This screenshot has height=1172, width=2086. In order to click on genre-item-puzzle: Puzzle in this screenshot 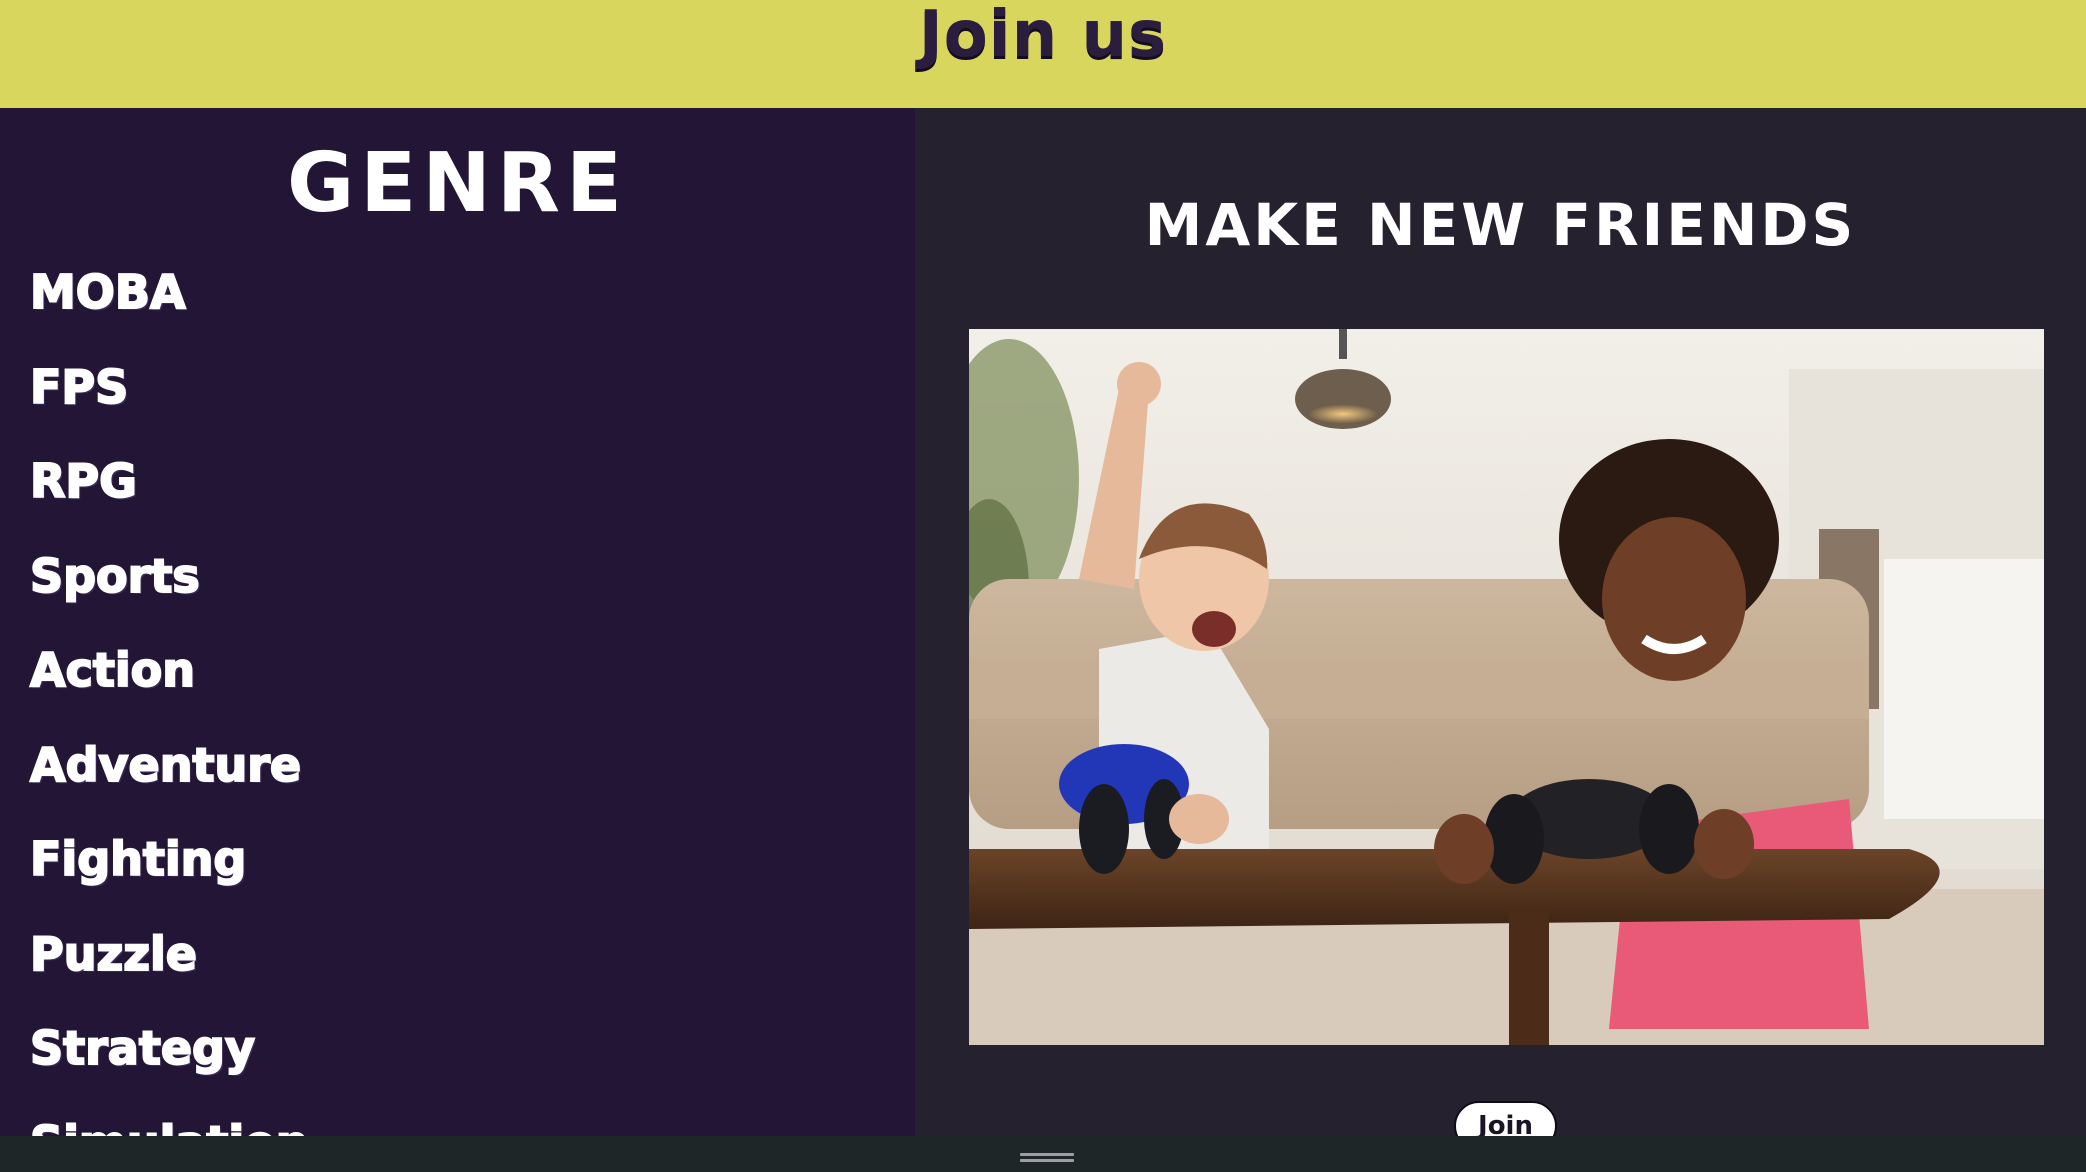, I will do `click(169, 963)`.